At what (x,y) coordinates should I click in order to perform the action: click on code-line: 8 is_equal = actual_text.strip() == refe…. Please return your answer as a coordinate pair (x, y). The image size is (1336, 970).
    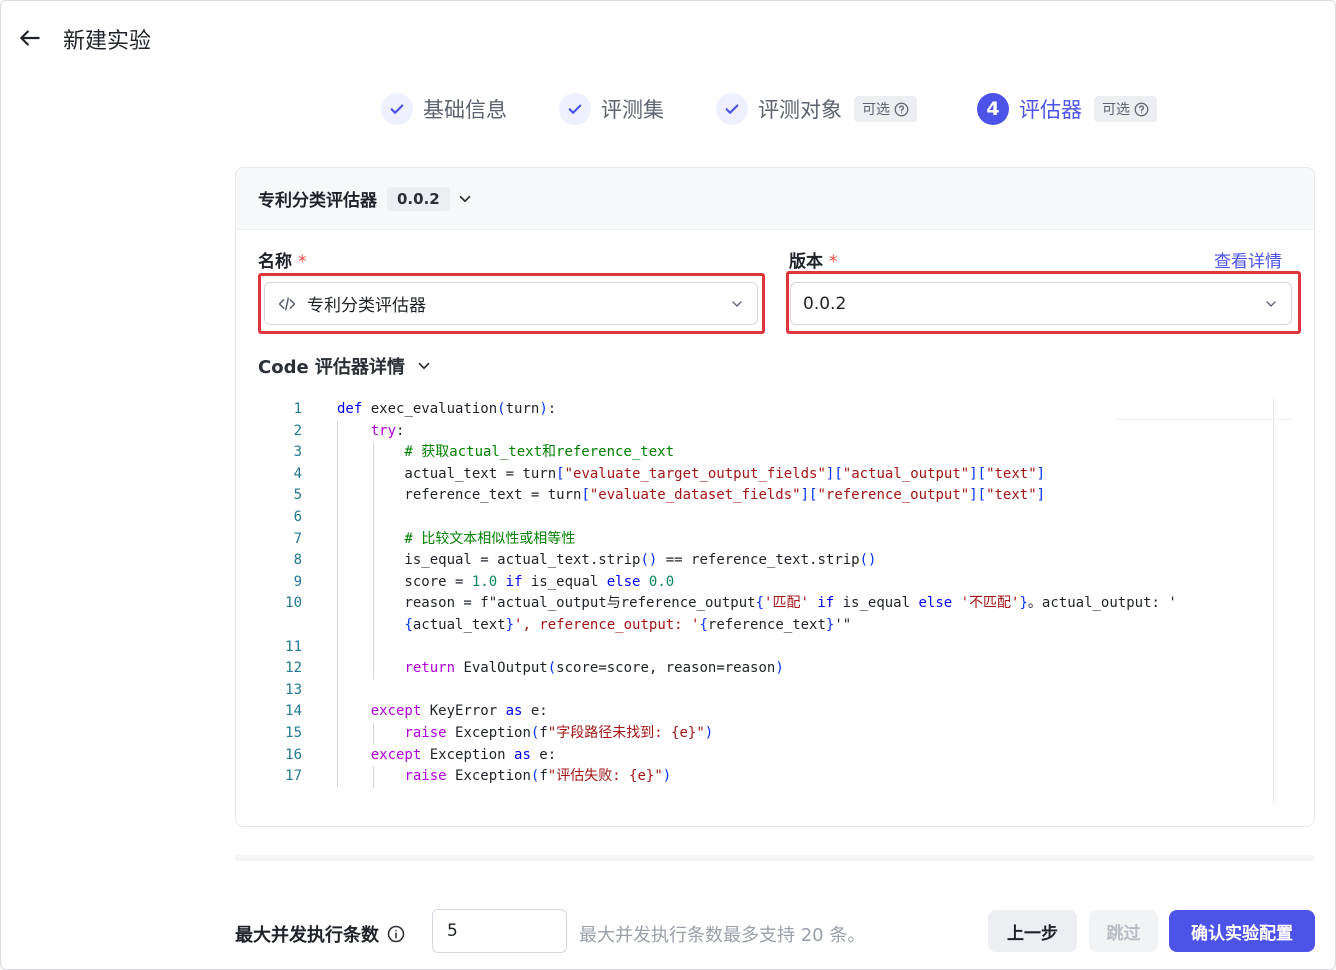
    Looking at the image, I should click on (761, 561).